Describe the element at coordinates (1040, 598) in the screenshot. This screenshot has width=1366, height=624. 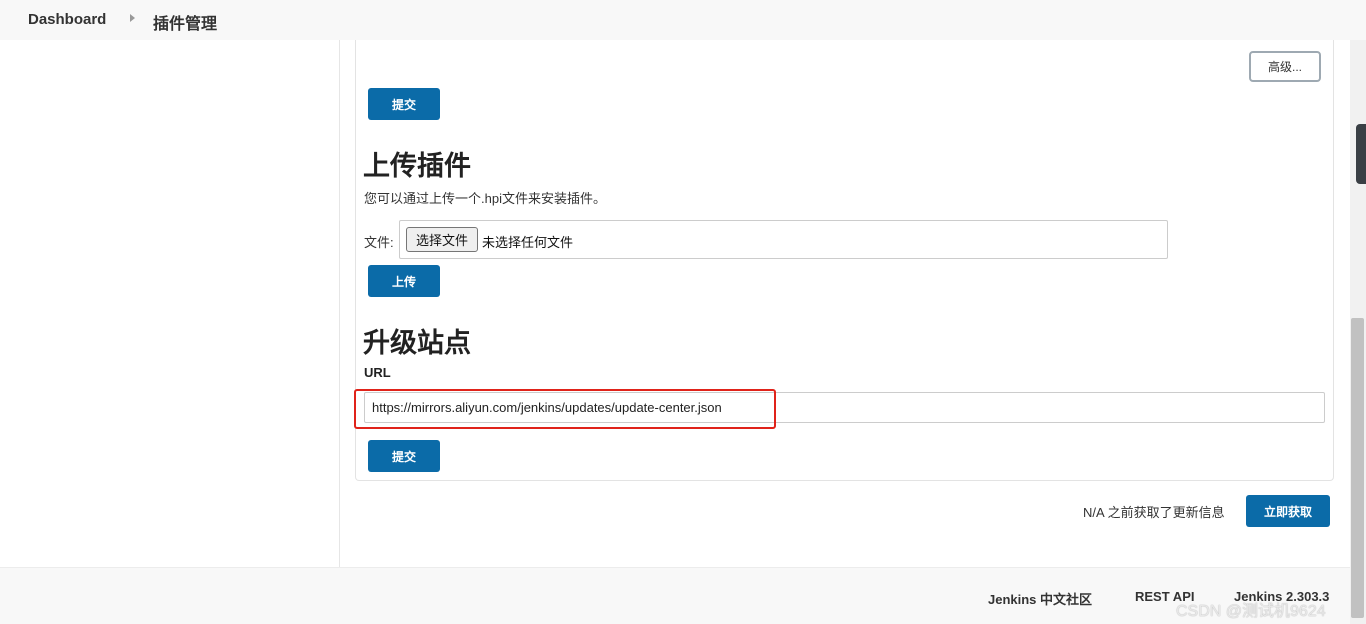
I see `footer-community-link: Jenkins 中文社区` at that location.